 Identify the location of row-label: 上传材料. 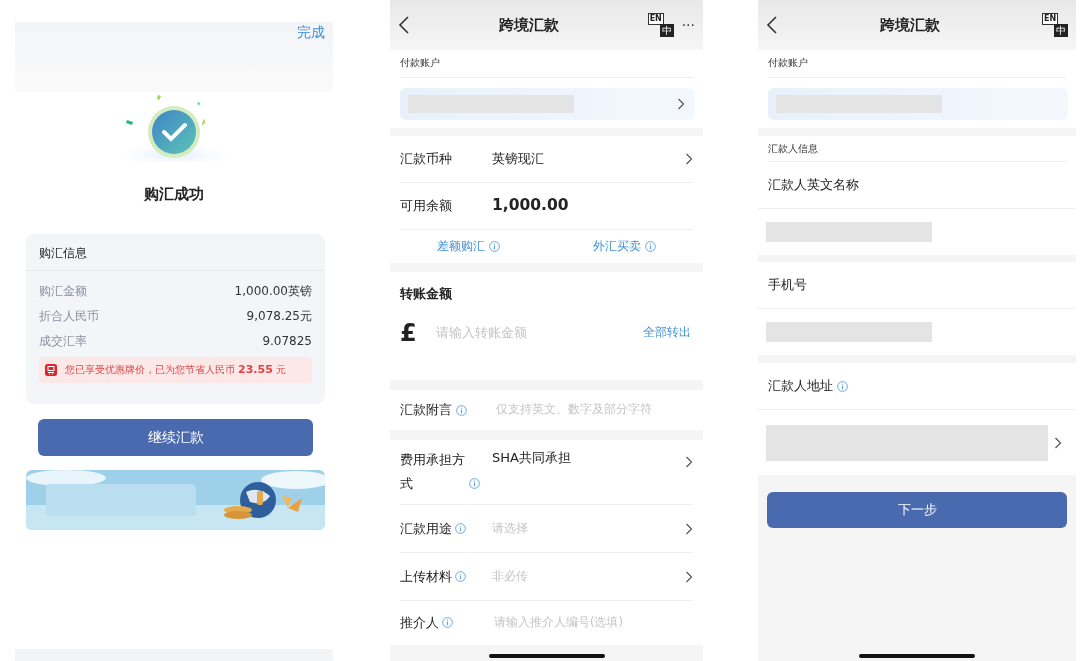
(426, 576).